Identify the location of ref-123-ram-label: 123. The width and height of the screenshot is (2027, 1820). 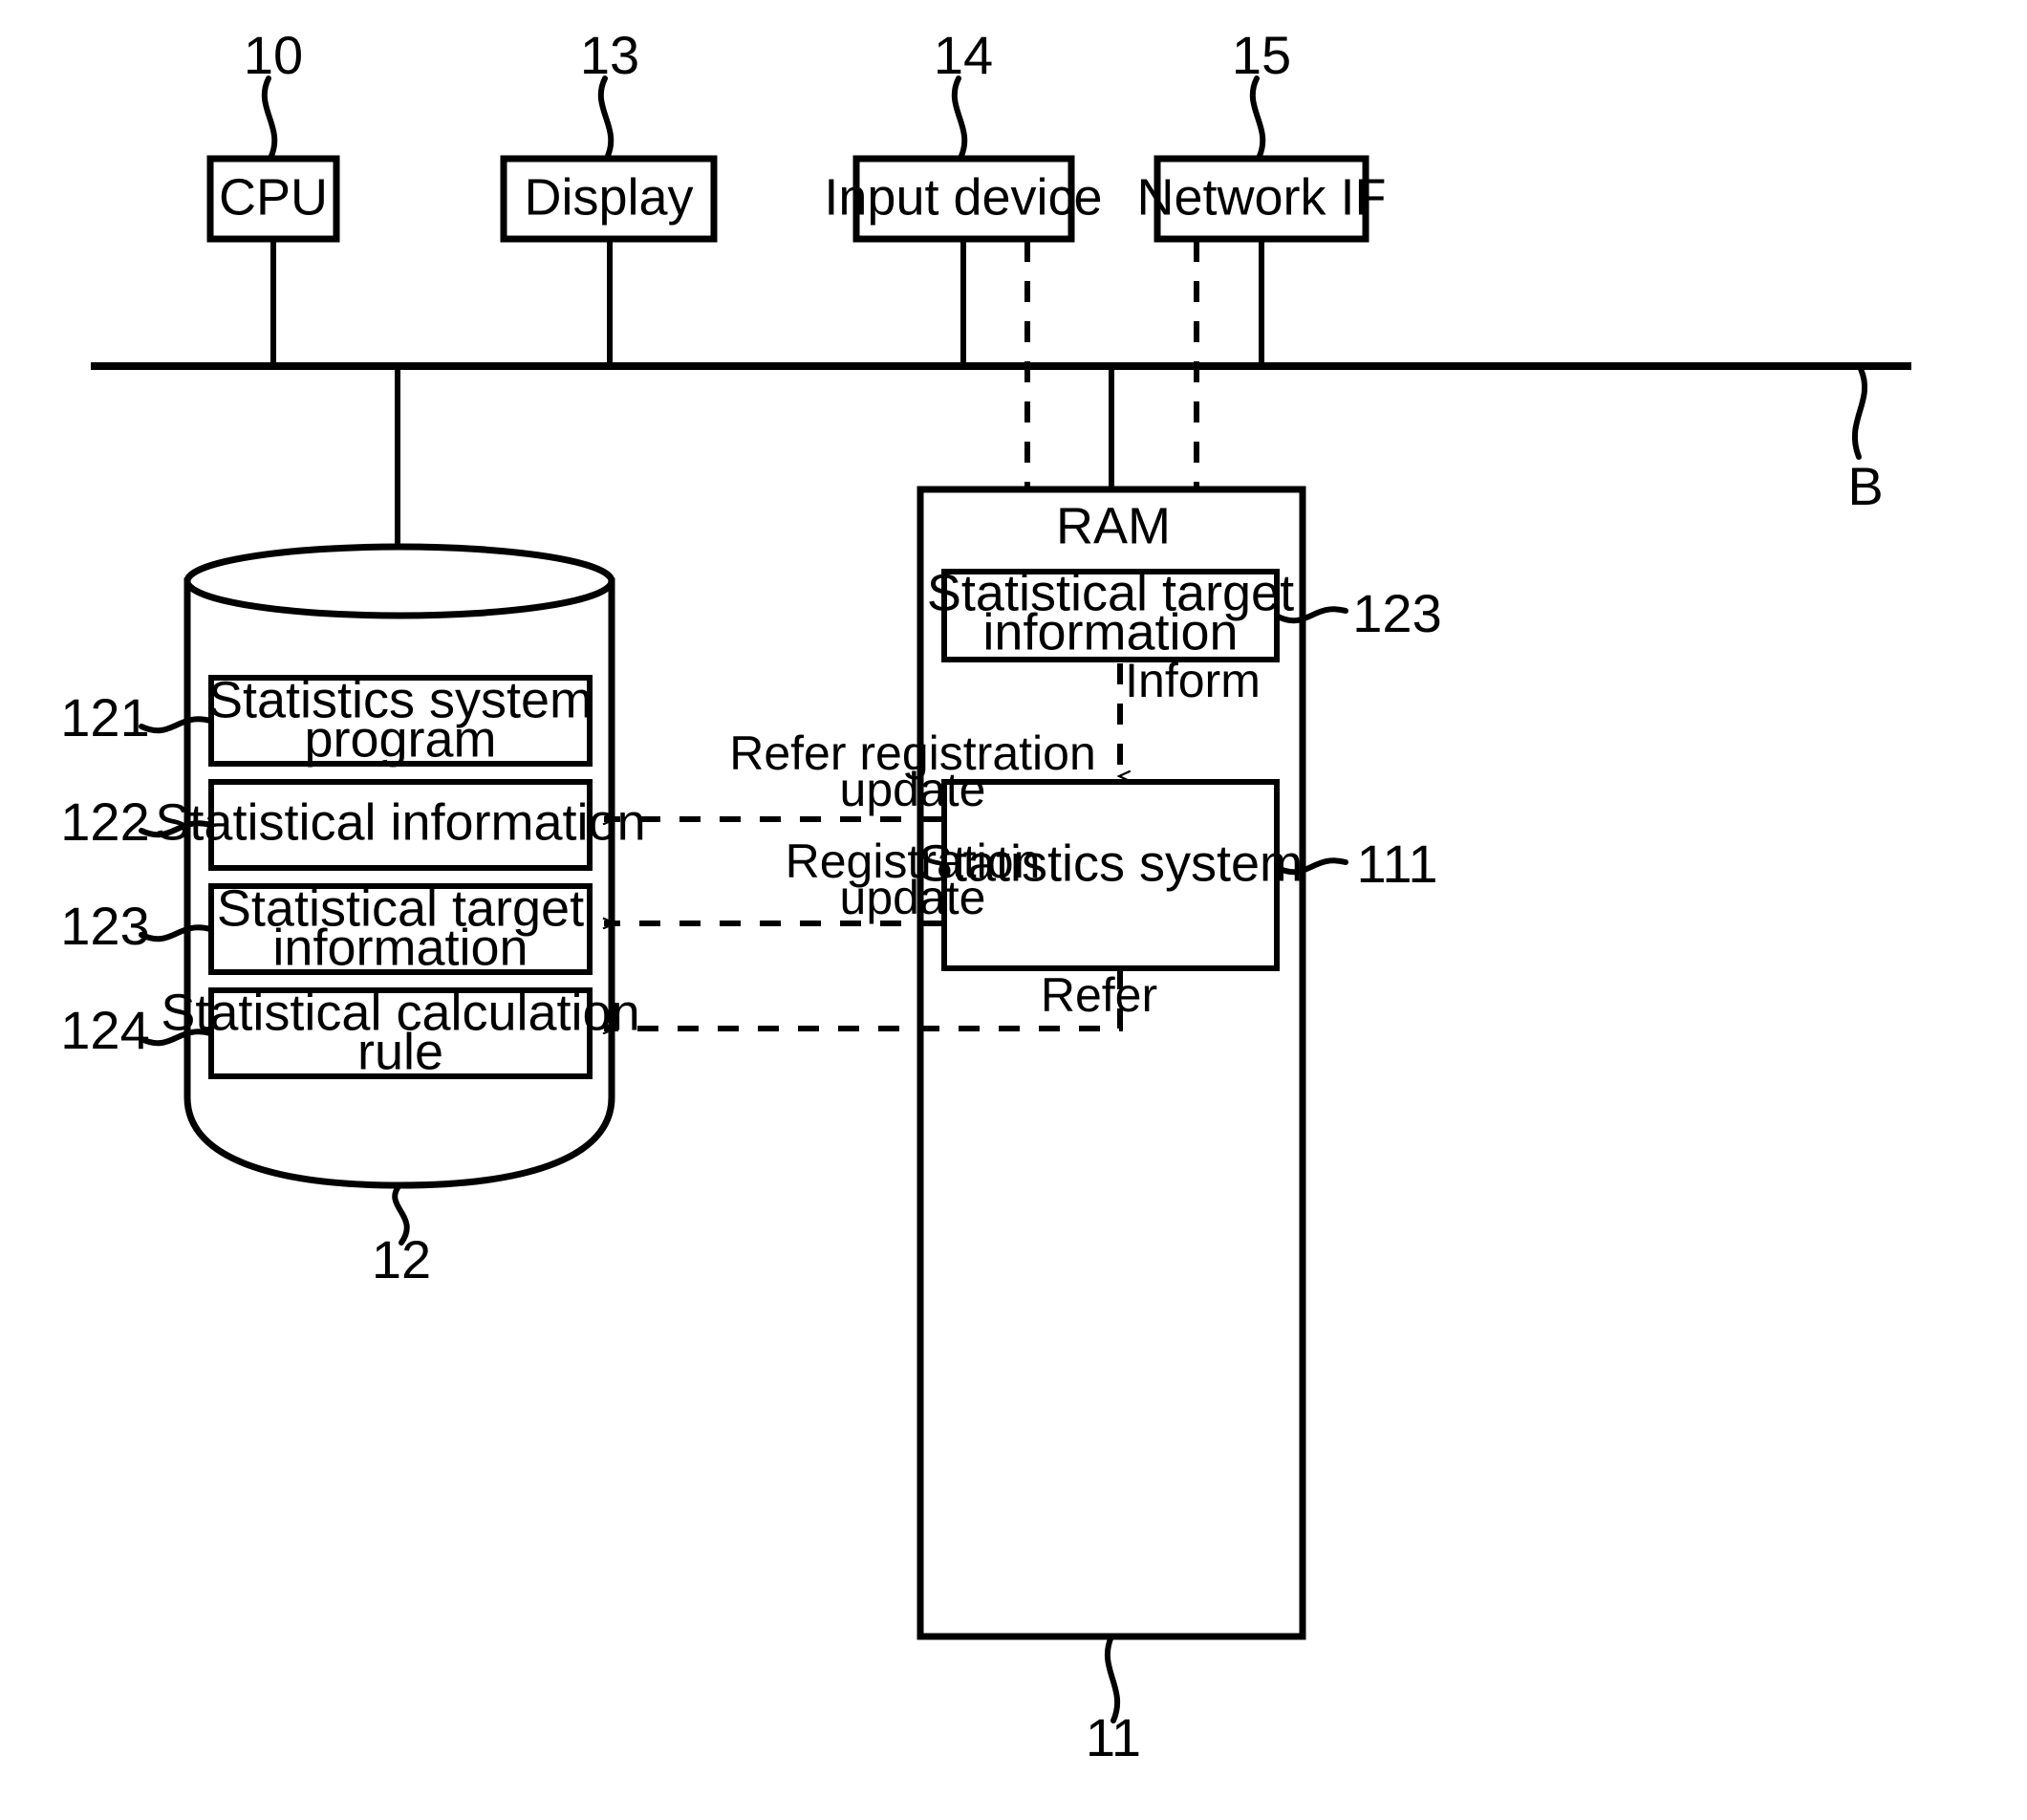
(1396, 613).